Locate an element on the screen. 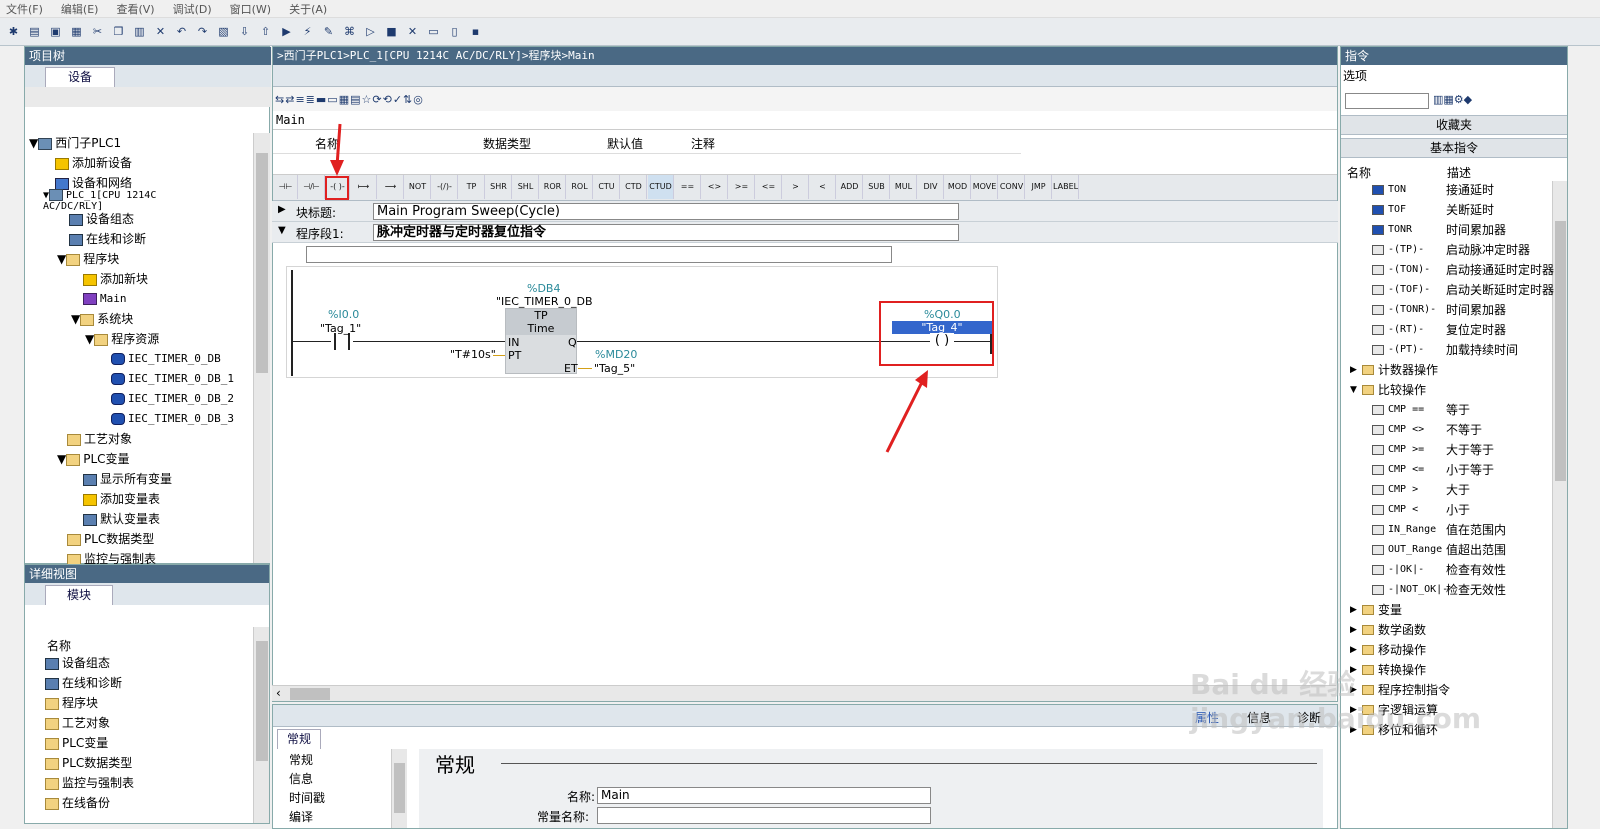  tp-timer-box: TP Time IN PT Q ET is located at coordinates (541, 341).